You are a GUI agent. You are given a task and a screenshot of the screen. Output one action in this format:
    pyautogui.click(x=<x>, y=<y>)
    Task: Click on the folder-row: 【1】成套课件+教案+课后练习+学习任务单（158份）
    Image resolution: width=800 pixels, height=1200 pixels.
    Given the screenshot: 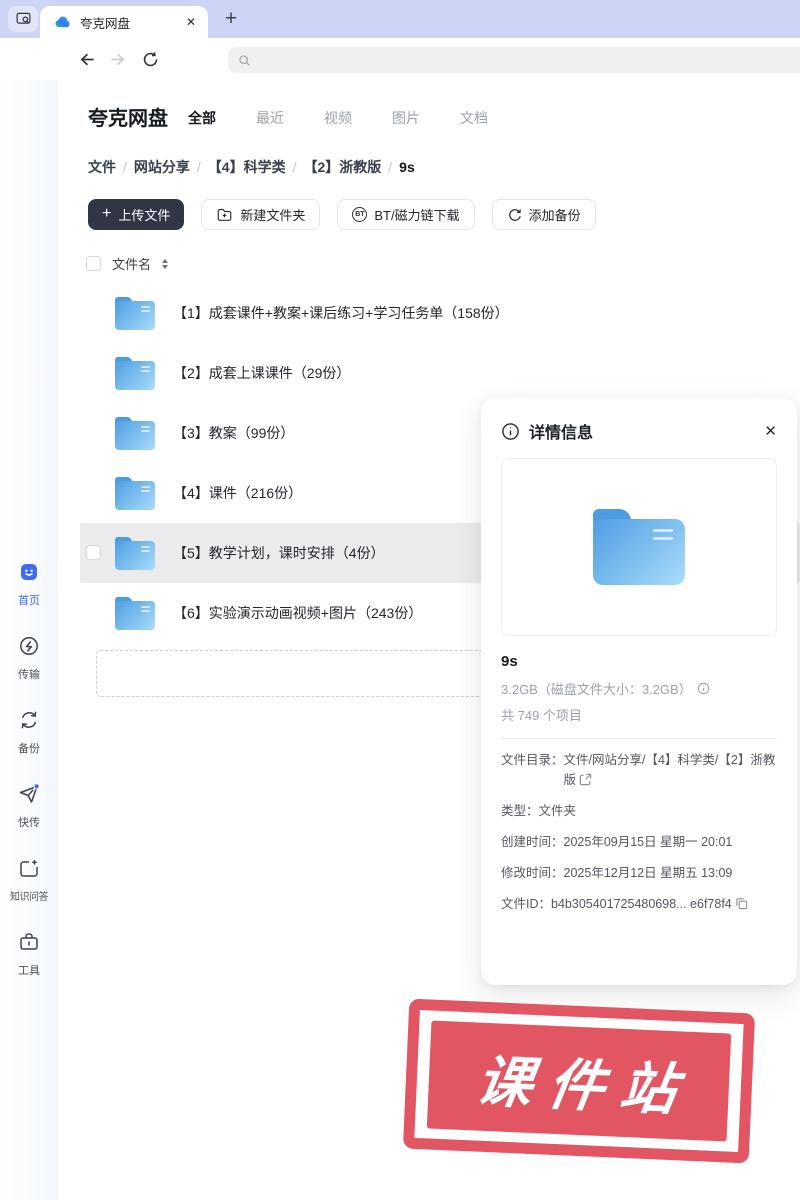 What is the action you would take?
    pyautogui.click(x=440, y=313)
    